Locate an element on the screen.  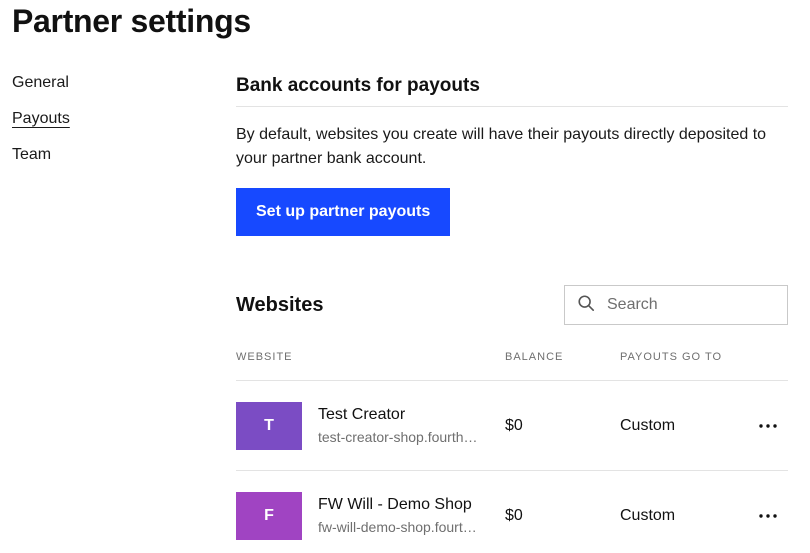
bank-accounts-title: Bank accounts for payouts is located at coordinates (512, 89).